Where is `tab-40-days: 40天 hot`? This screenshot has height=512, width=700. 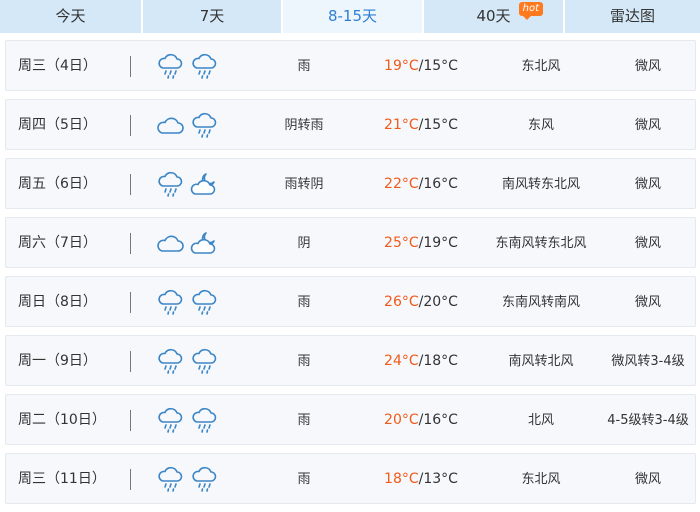 tab-40-days: 40天 hot is located at coordinates (494, 16).